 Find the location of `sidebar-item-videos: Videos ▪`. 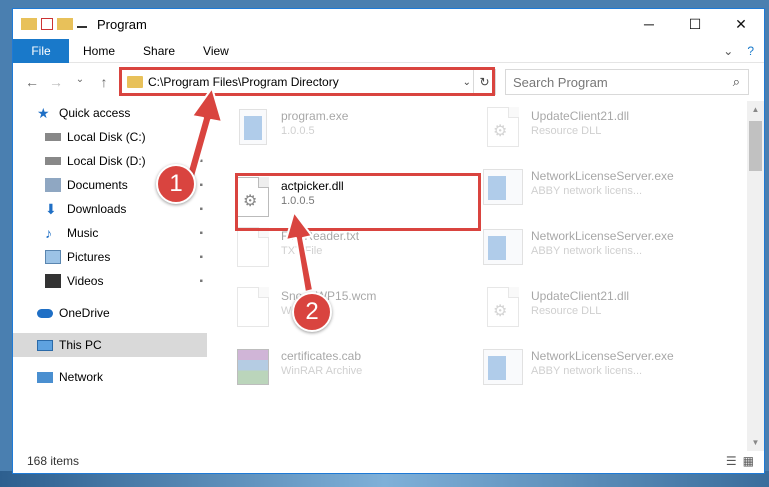

sidebar-item-videos: Videos ▪ is located at coordinates (110, 281).